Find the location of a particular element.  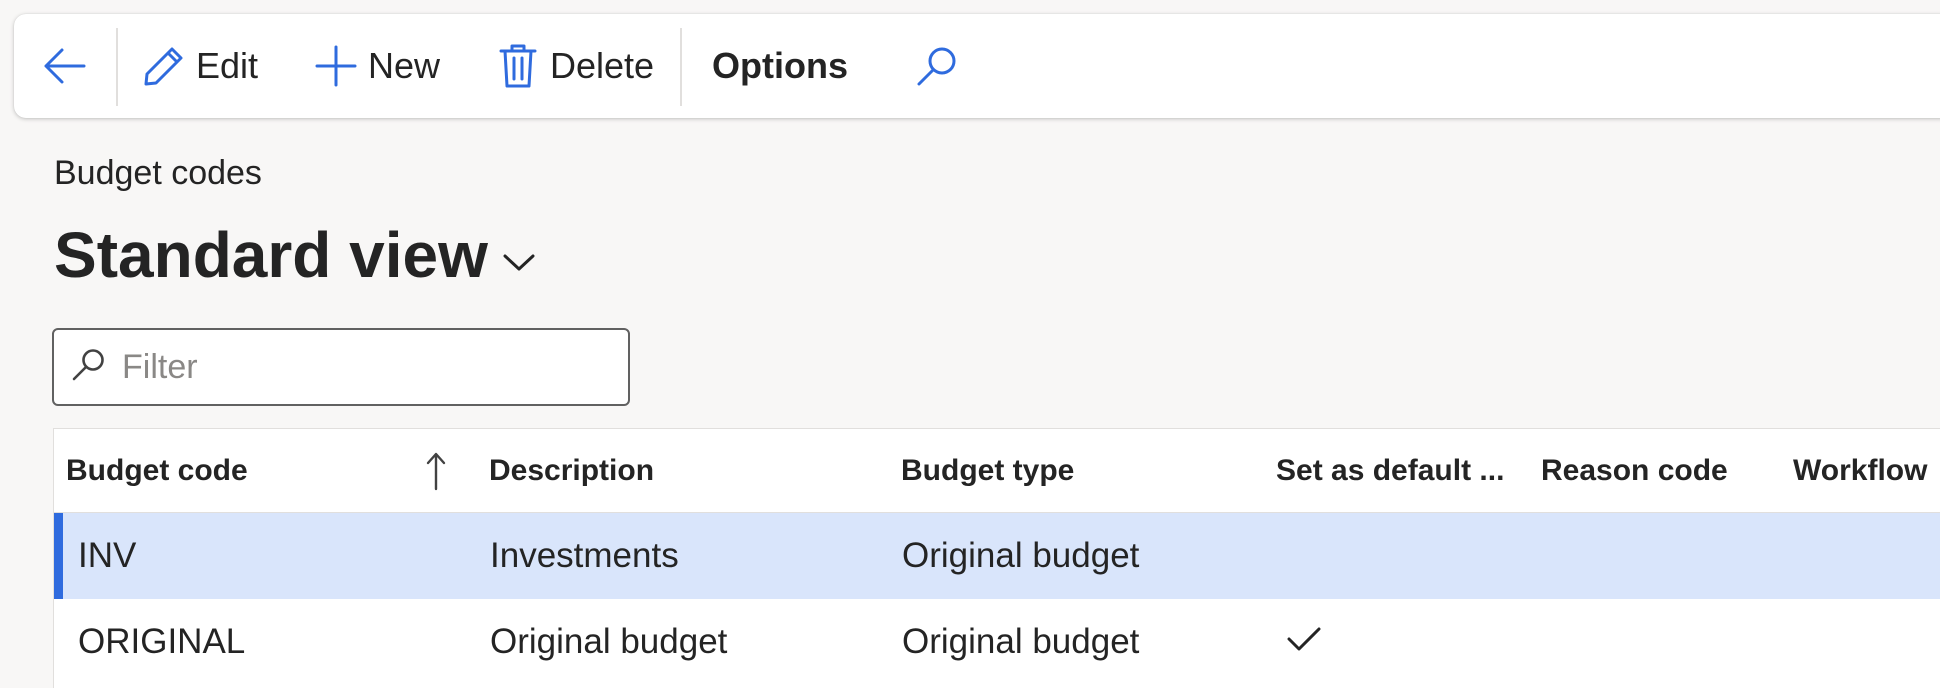

table-row: INV Investments Original budget is located at coordinates (997, 556).